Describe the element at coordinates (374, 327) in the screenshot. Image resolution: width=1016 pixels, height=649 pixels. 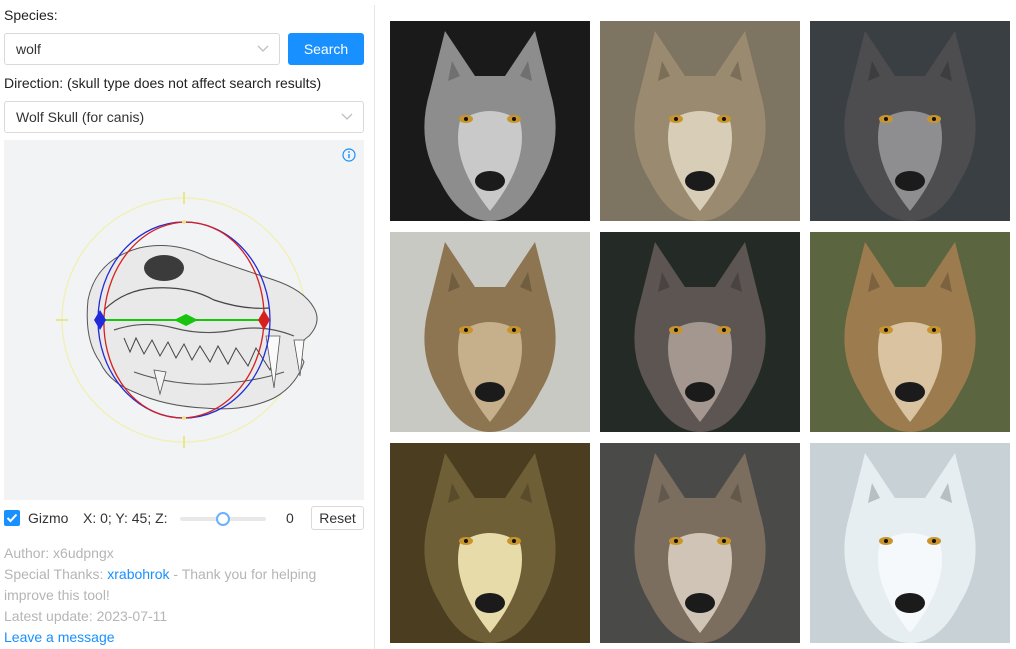
I see `panel-divider` at that location.